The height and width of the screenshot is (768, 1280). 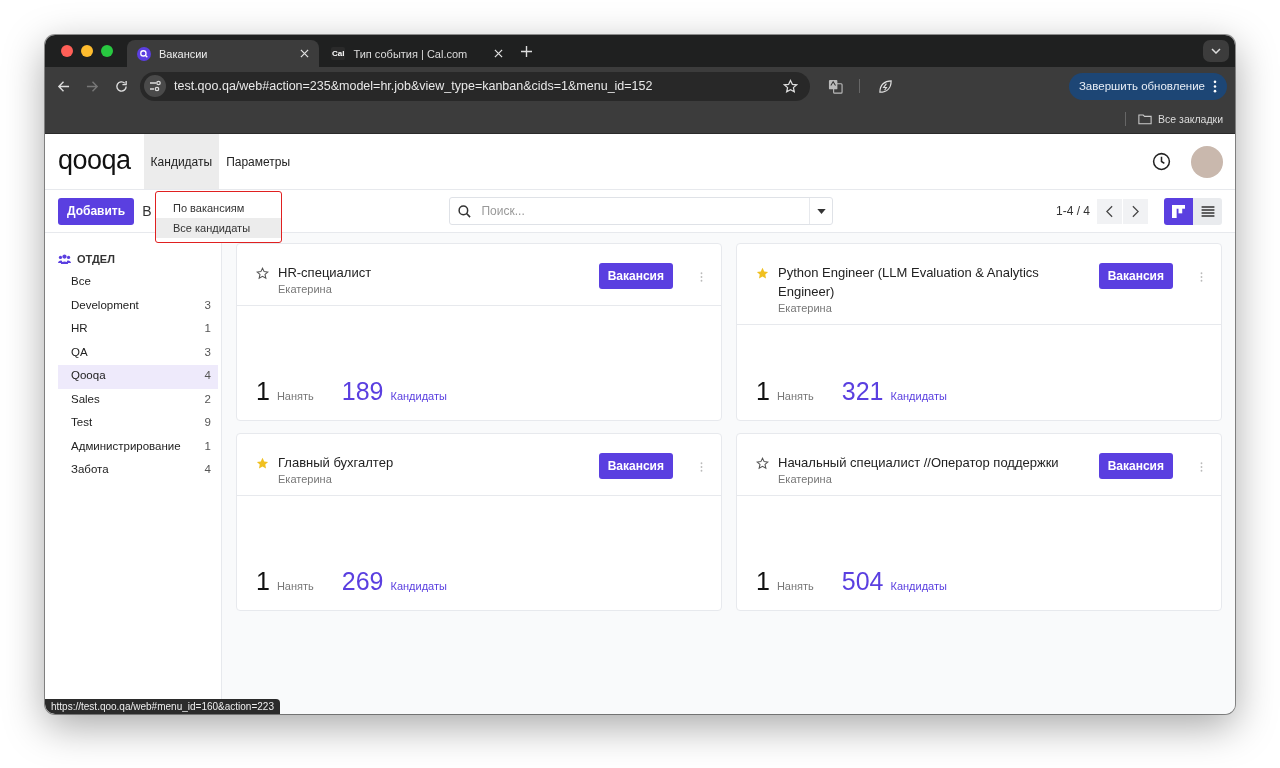 I want to click on bookmarks-folder: Все закладки, so click(x=1180, y=119).